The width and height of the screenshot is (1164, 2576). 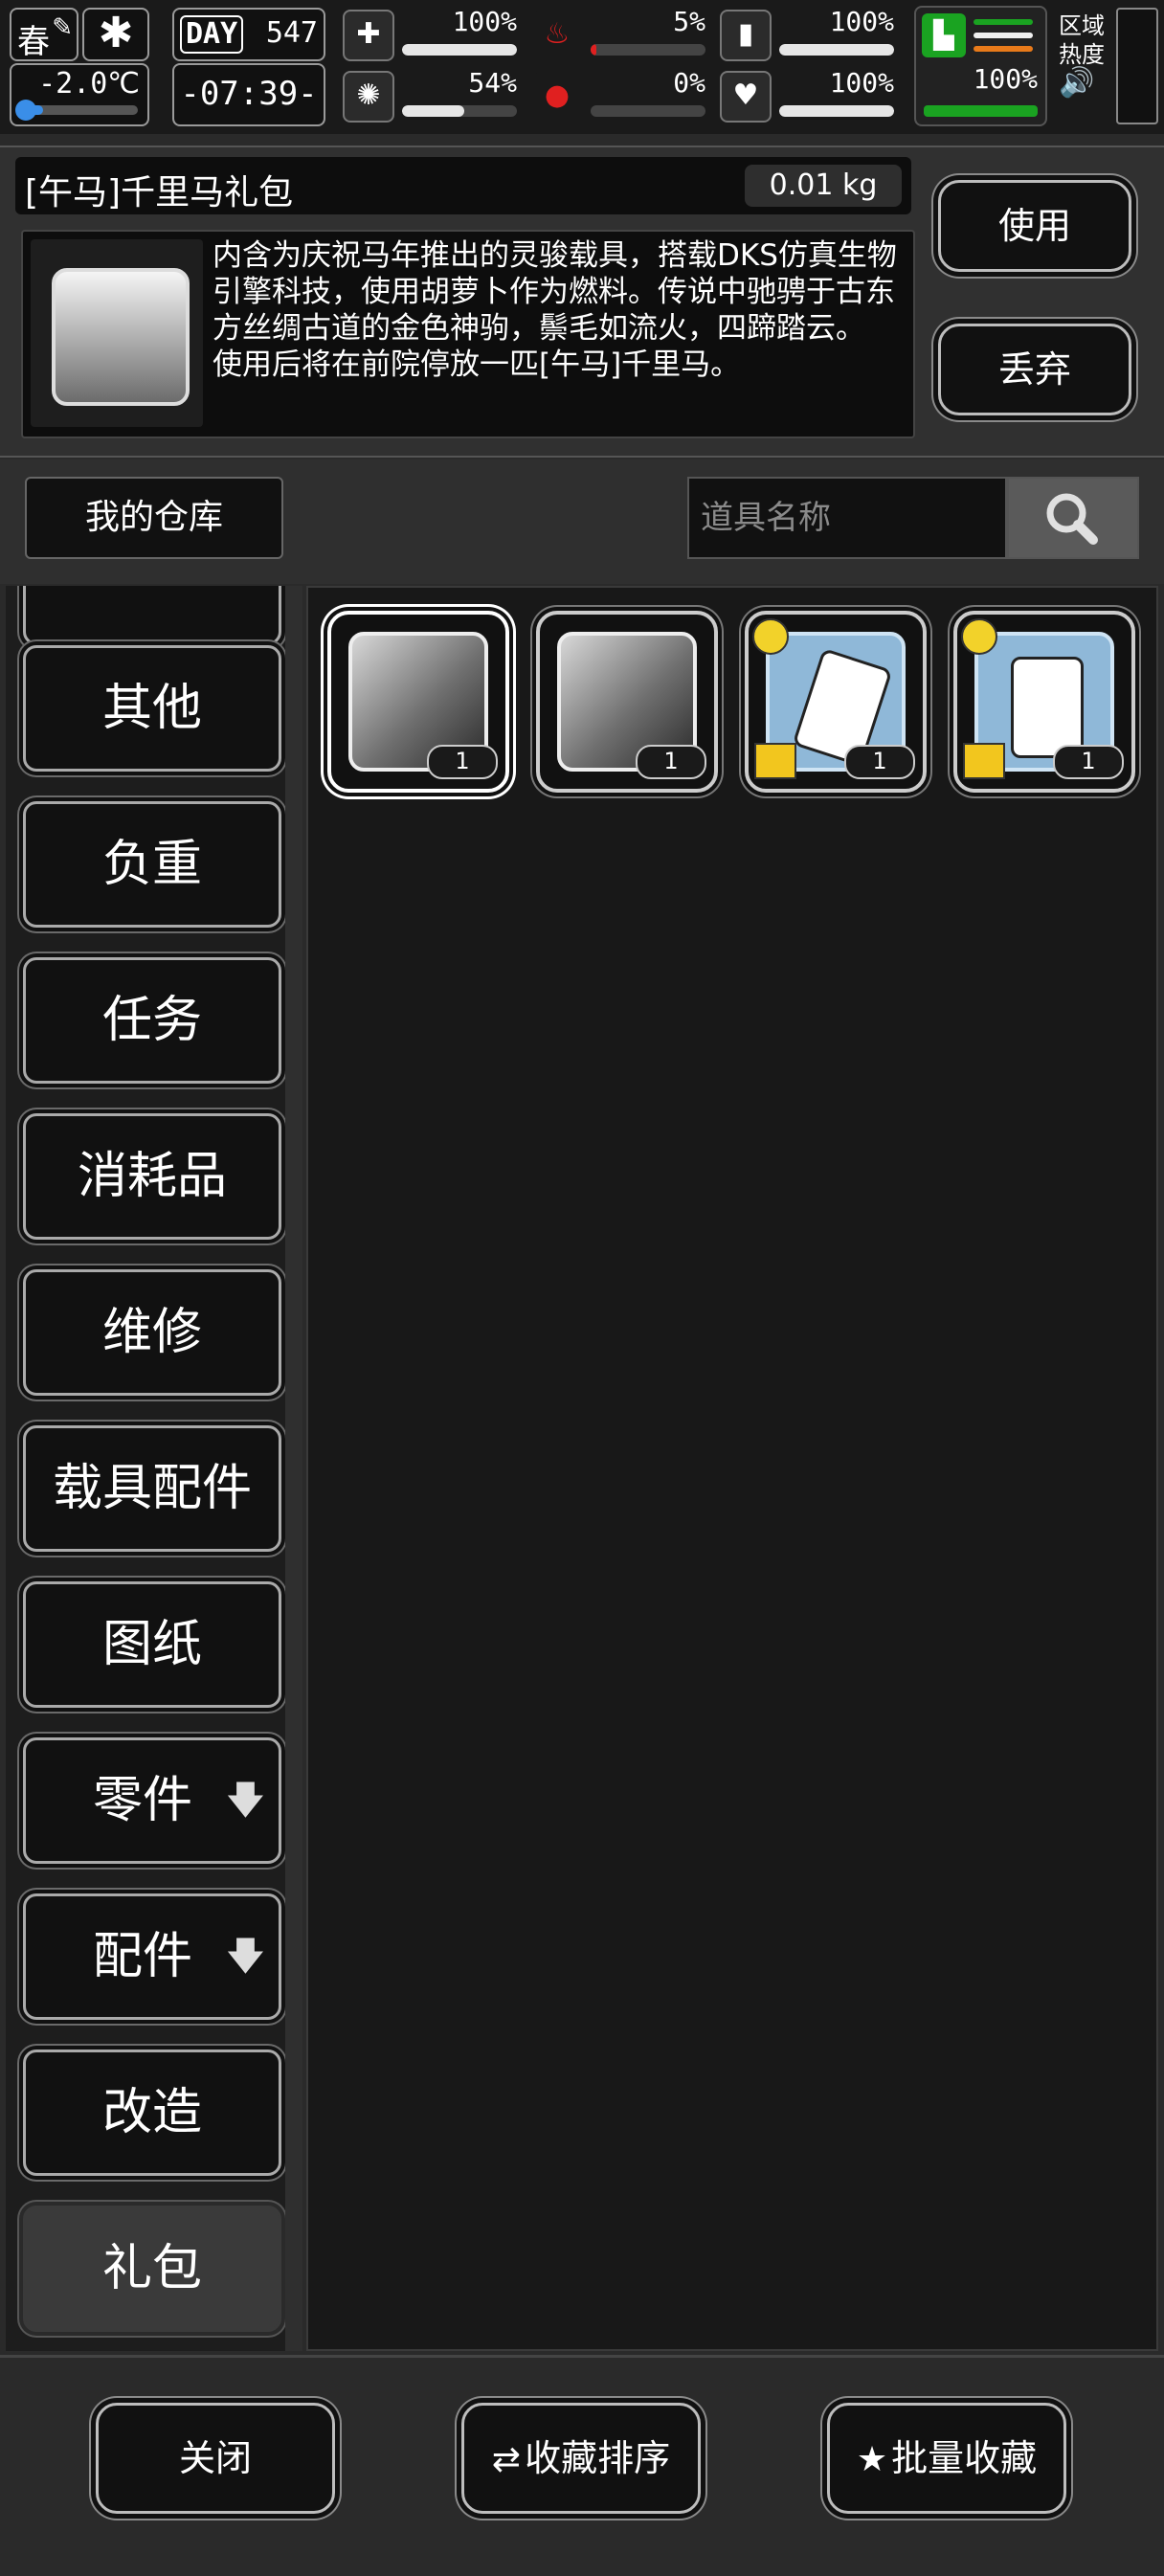 What do you see at coordinates (418, 702) in the screenshot?
I see `horse-gift-item: 1` at bounding box center [418, 702].